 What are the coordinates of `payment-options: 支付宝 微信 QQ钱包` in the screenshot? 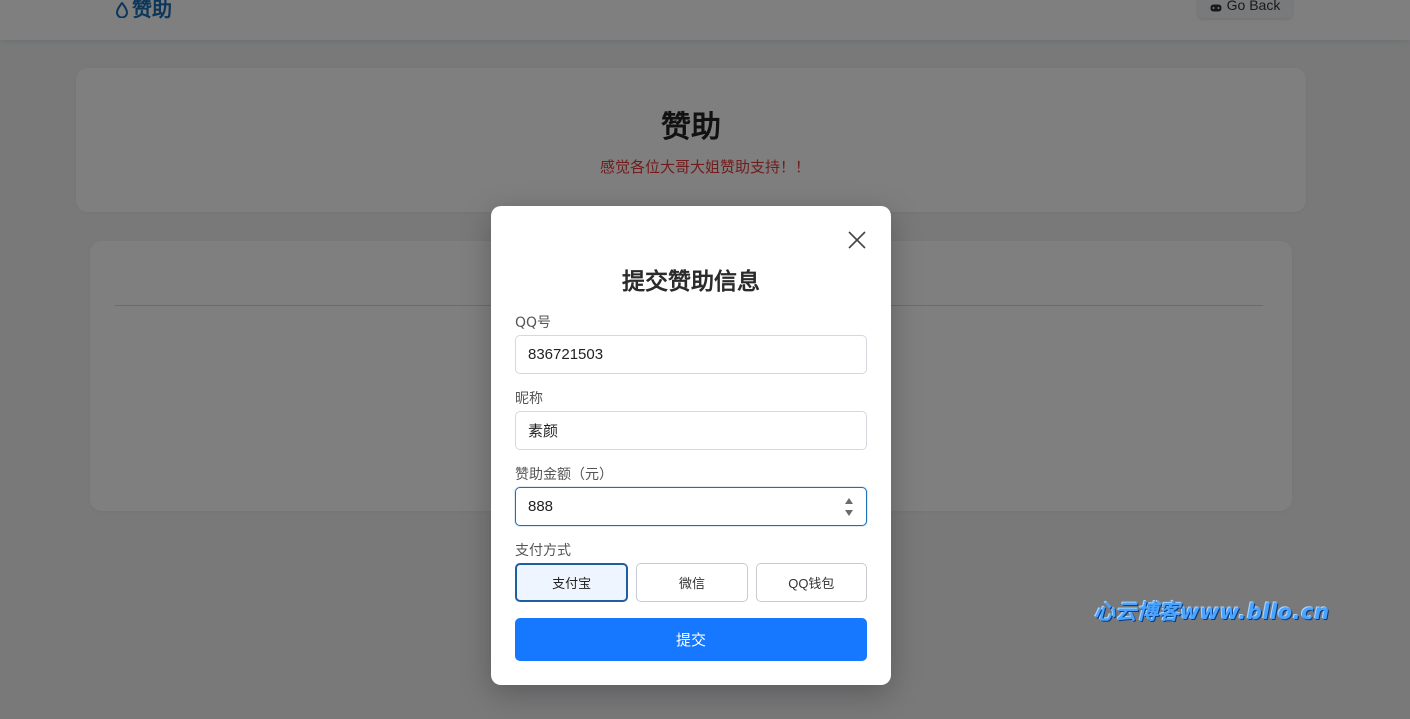 It's located at (691, 582).